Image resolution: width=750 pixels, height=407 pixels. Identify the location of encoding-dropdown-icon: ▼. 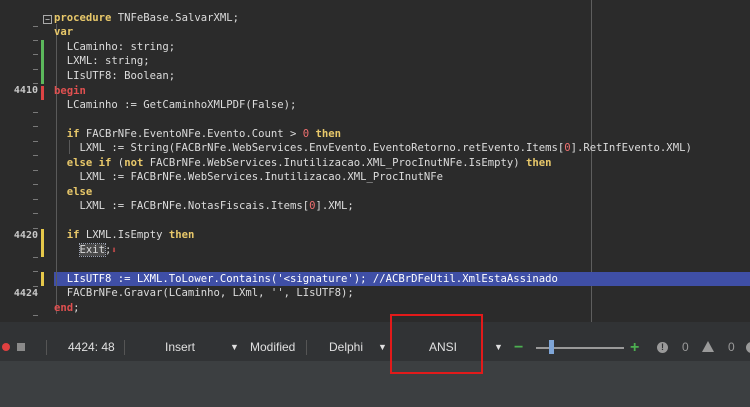
(498, 347).